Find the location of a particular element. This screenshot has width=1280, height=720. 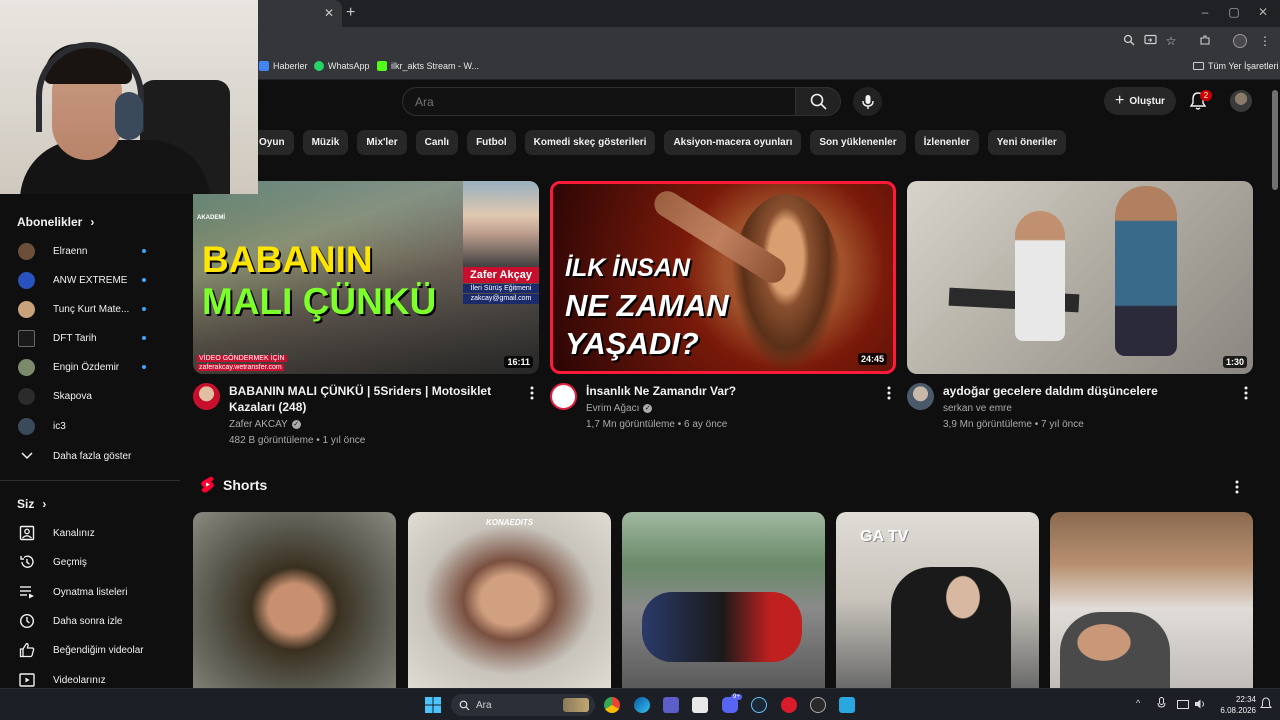

browser-menu-icon: ⋮ is located at coordinates (1265, 41).